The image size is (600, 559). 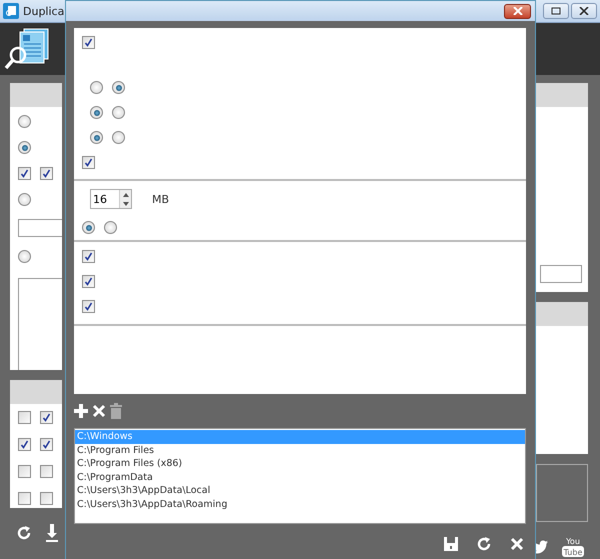 I want to click on down-arrow-button, so click(x=125, y=203).